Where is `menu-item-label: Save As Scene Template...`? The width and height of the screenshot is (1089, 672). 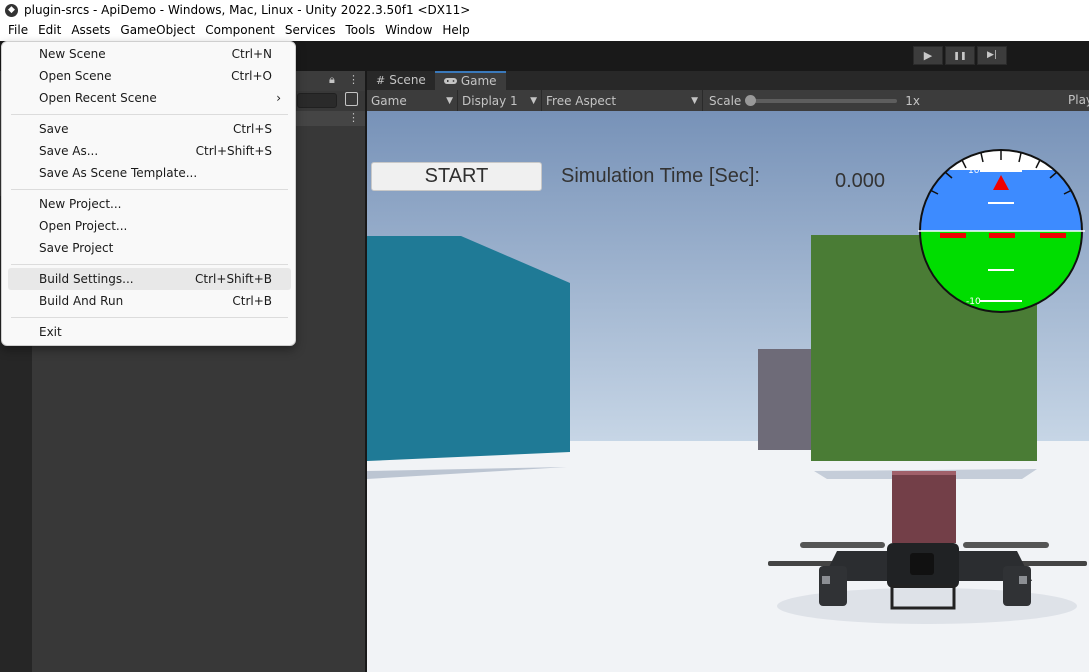
menu-item-label: Save As Scene Template... is located at coordinates (118, 173).